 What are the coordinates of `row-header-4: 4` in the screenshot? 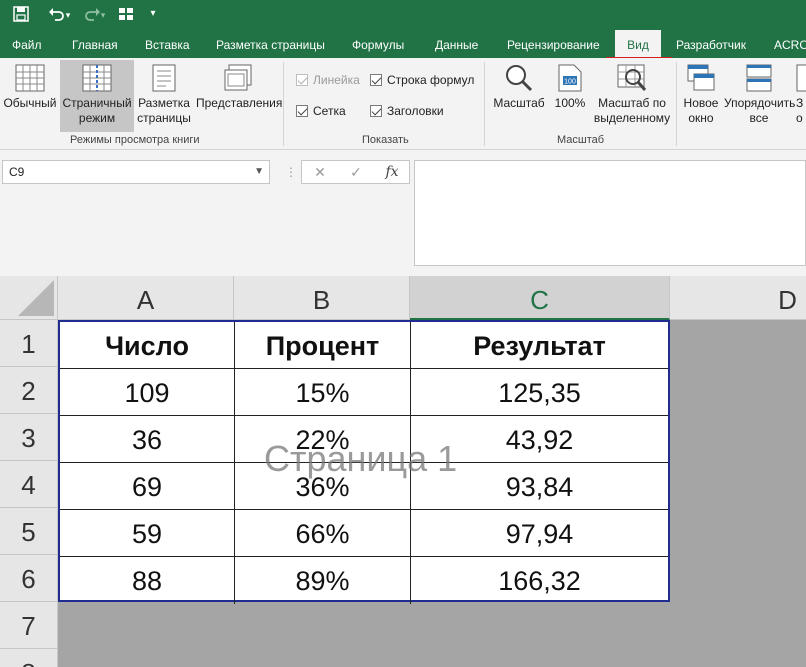 It's located at (29, 484).